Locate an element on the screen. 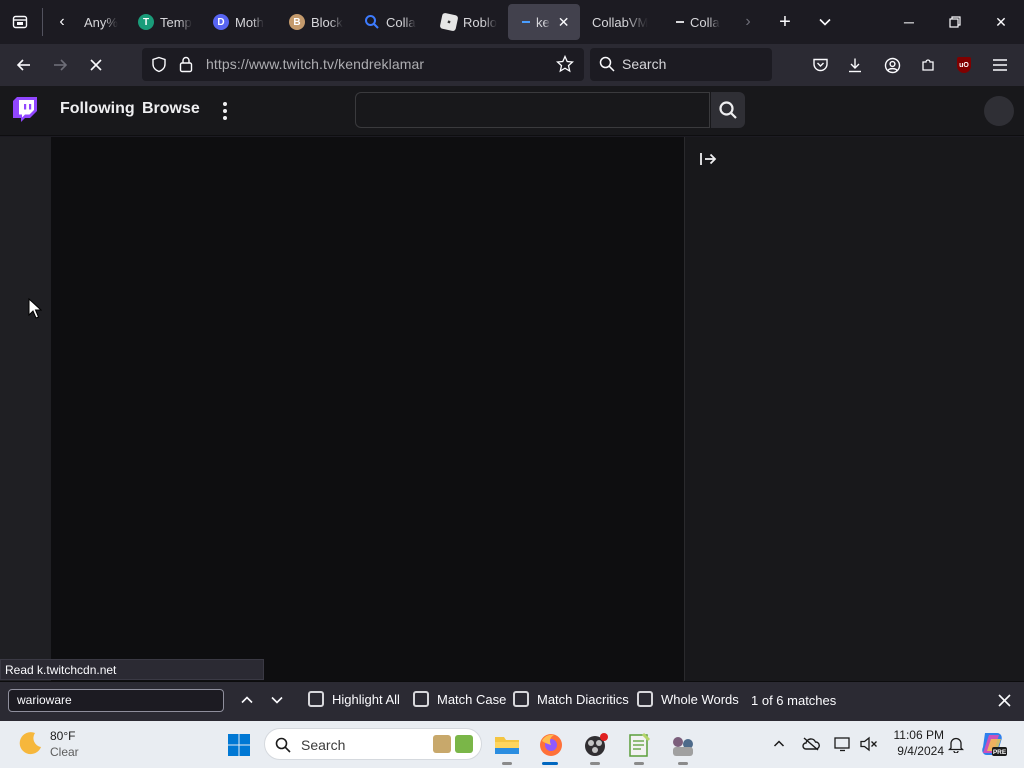  shield-icon is located at coordinates (159, 64).